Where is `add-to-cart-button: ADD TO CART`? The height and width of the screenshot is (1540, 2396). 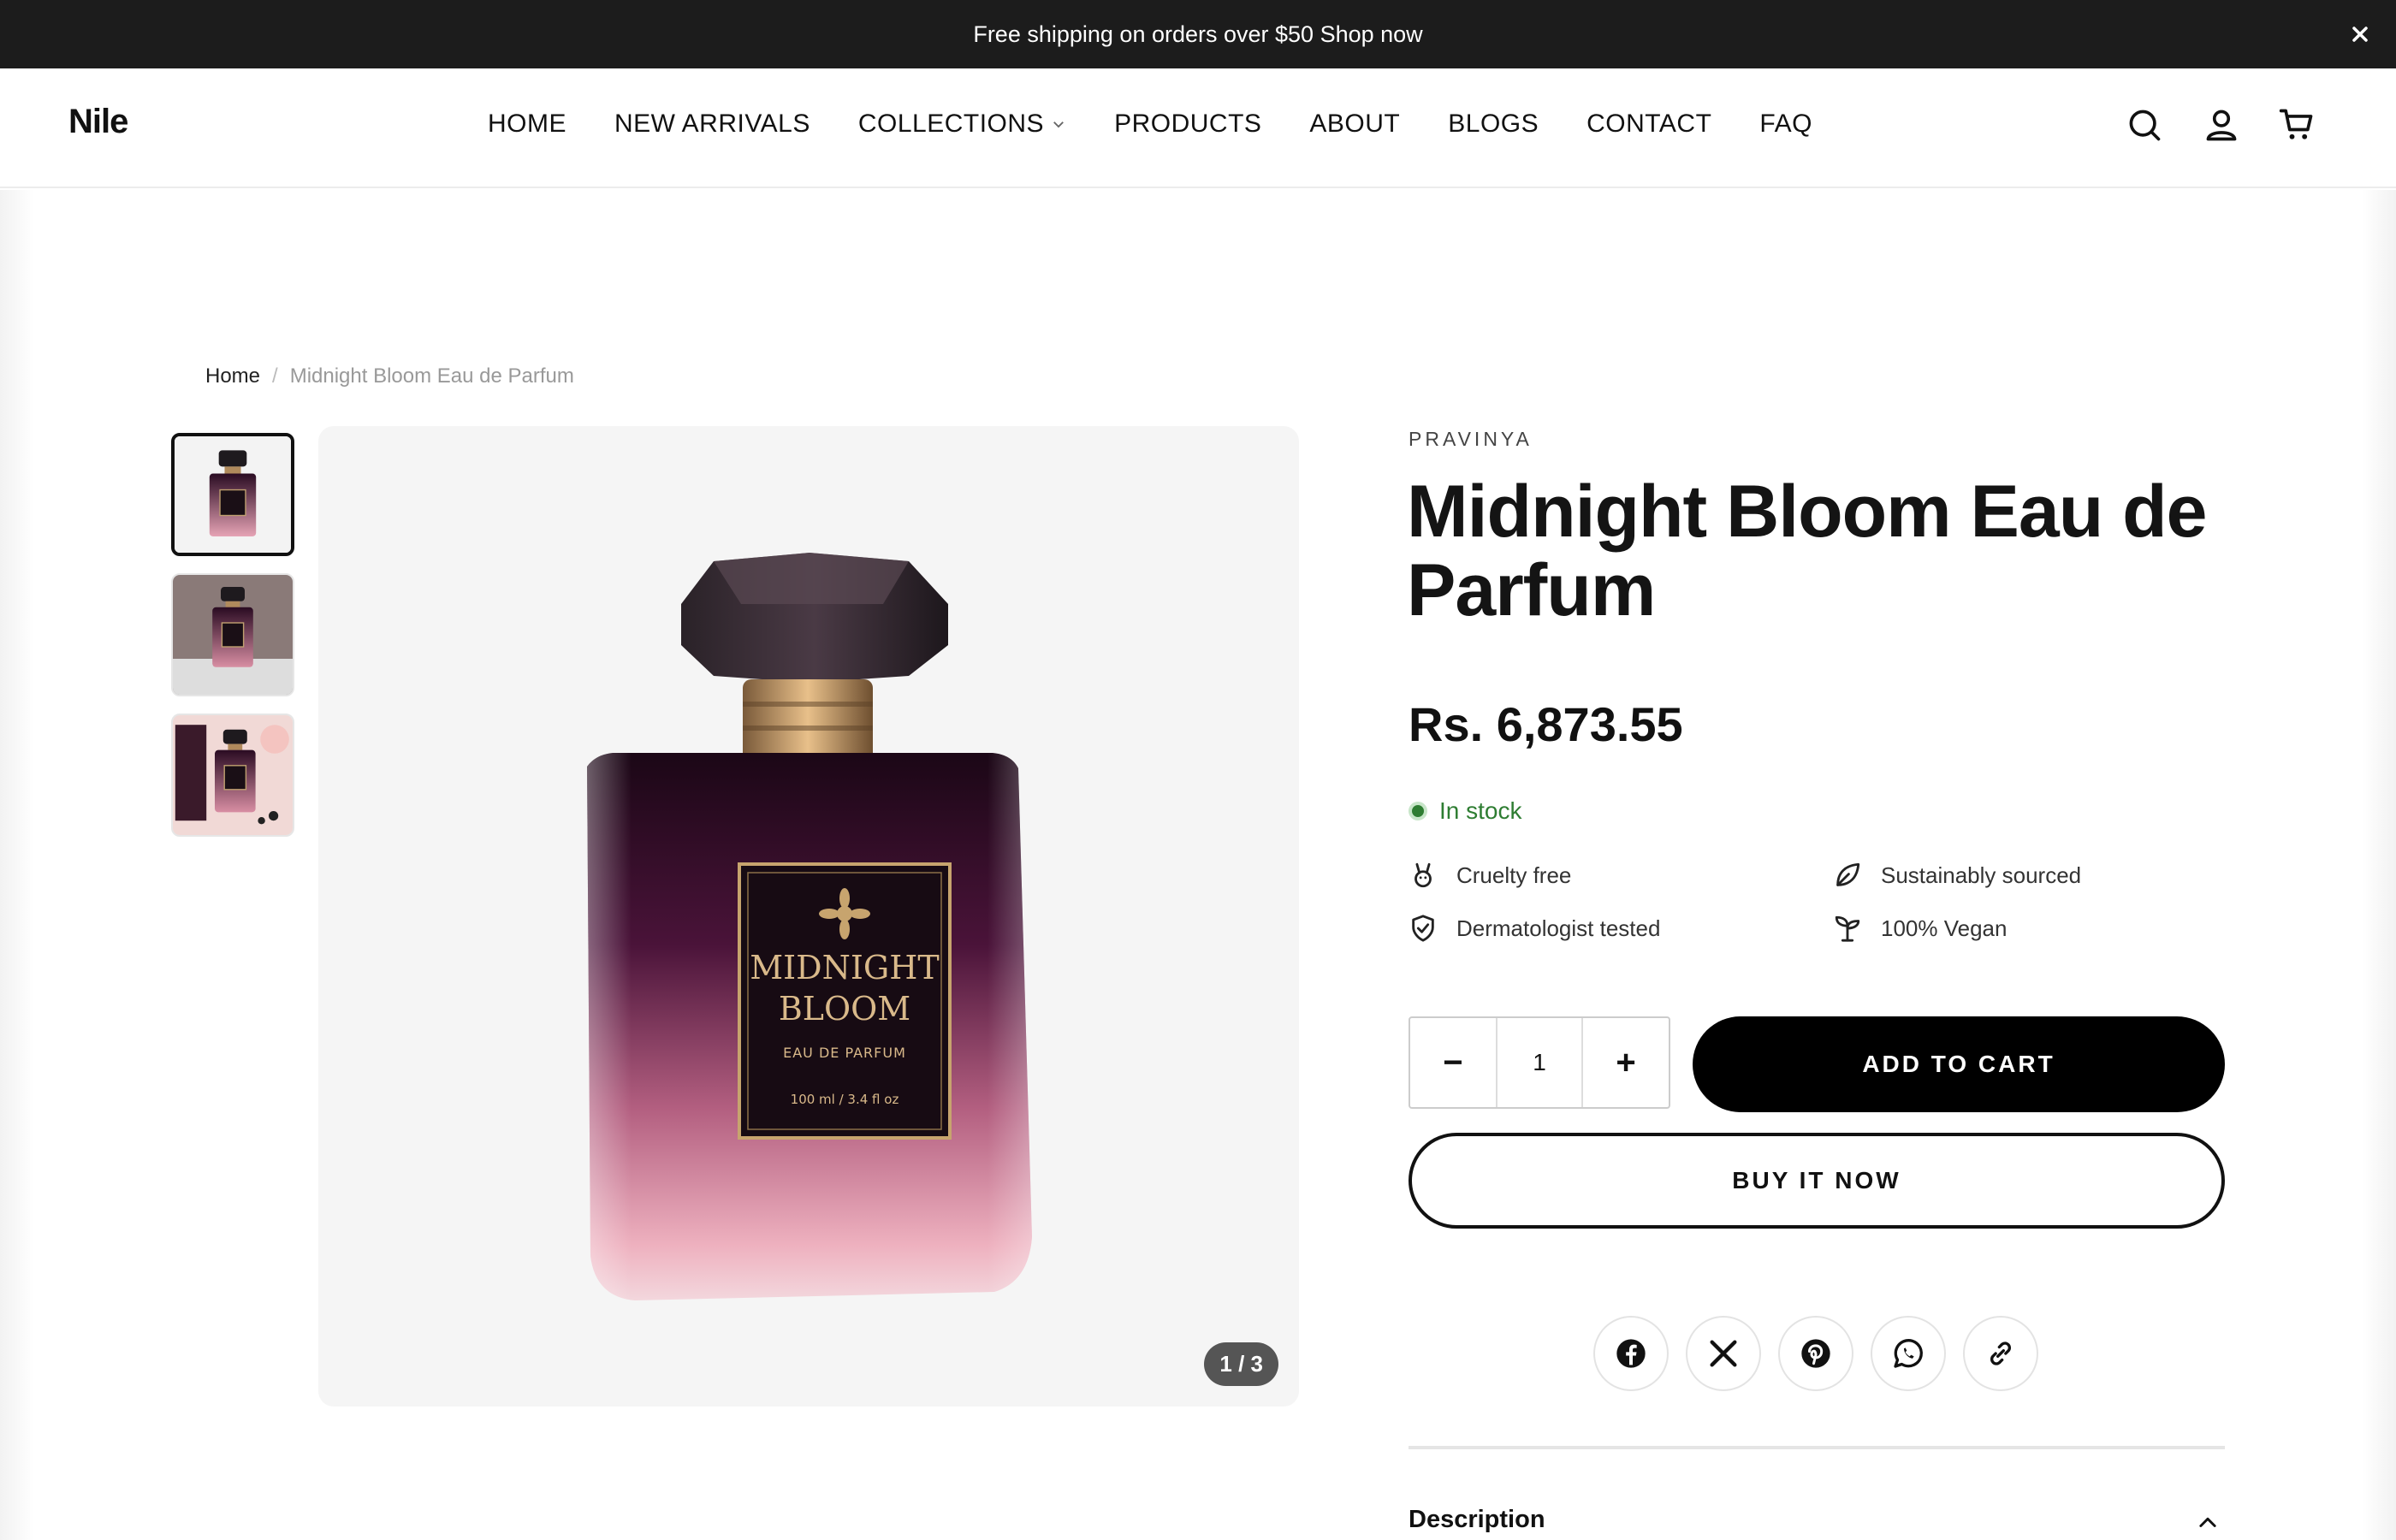
add-to-cart-button: ADD TO CART is located at coordinates (1959, 1064).